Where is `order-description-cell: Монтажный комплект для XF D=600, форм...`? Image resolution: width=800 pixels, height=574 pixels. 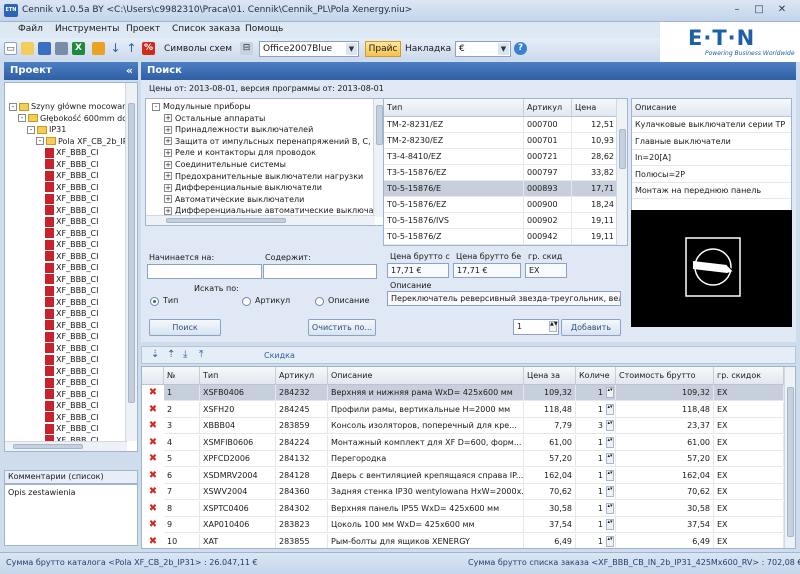 order-description-cell: Монтажный комплект для XF D=600, форм... is located at coordinates (426, 442).